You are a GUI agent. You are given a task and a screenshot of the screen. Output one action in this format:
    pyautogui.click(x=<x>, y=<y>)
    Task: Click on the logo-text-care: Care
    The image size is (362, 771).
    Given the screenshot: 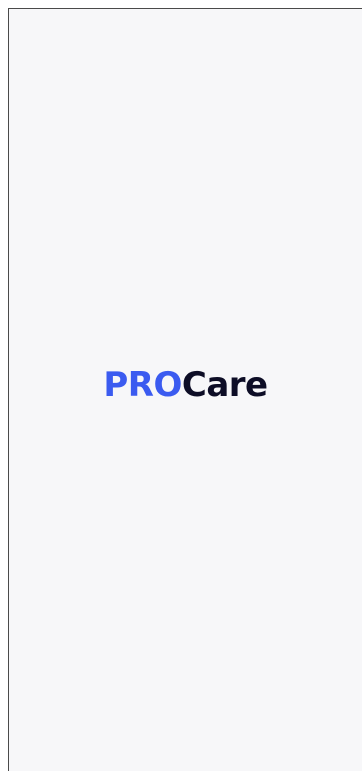 What is the action you would take?
    pyautogui.click(x=224, y=385)
    